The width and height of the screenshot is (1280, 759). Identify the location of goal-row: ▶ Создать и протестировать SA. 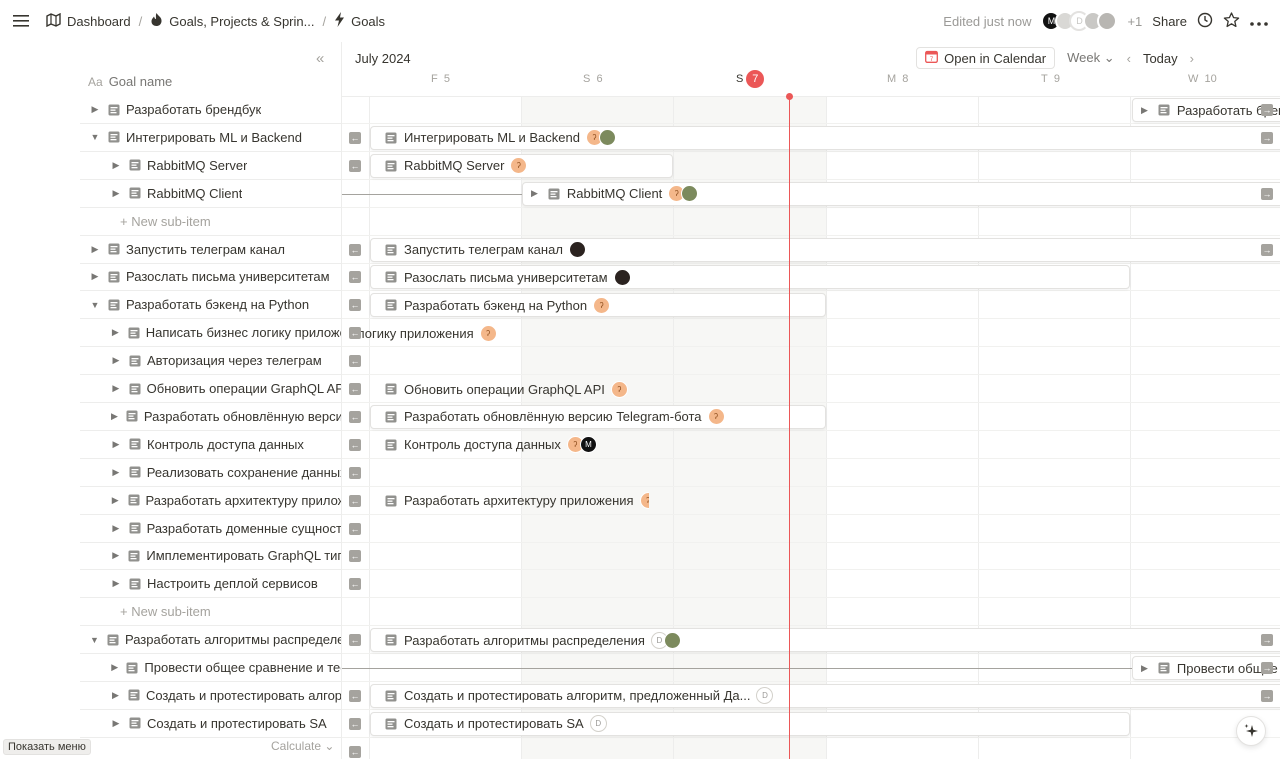
(210, 724).